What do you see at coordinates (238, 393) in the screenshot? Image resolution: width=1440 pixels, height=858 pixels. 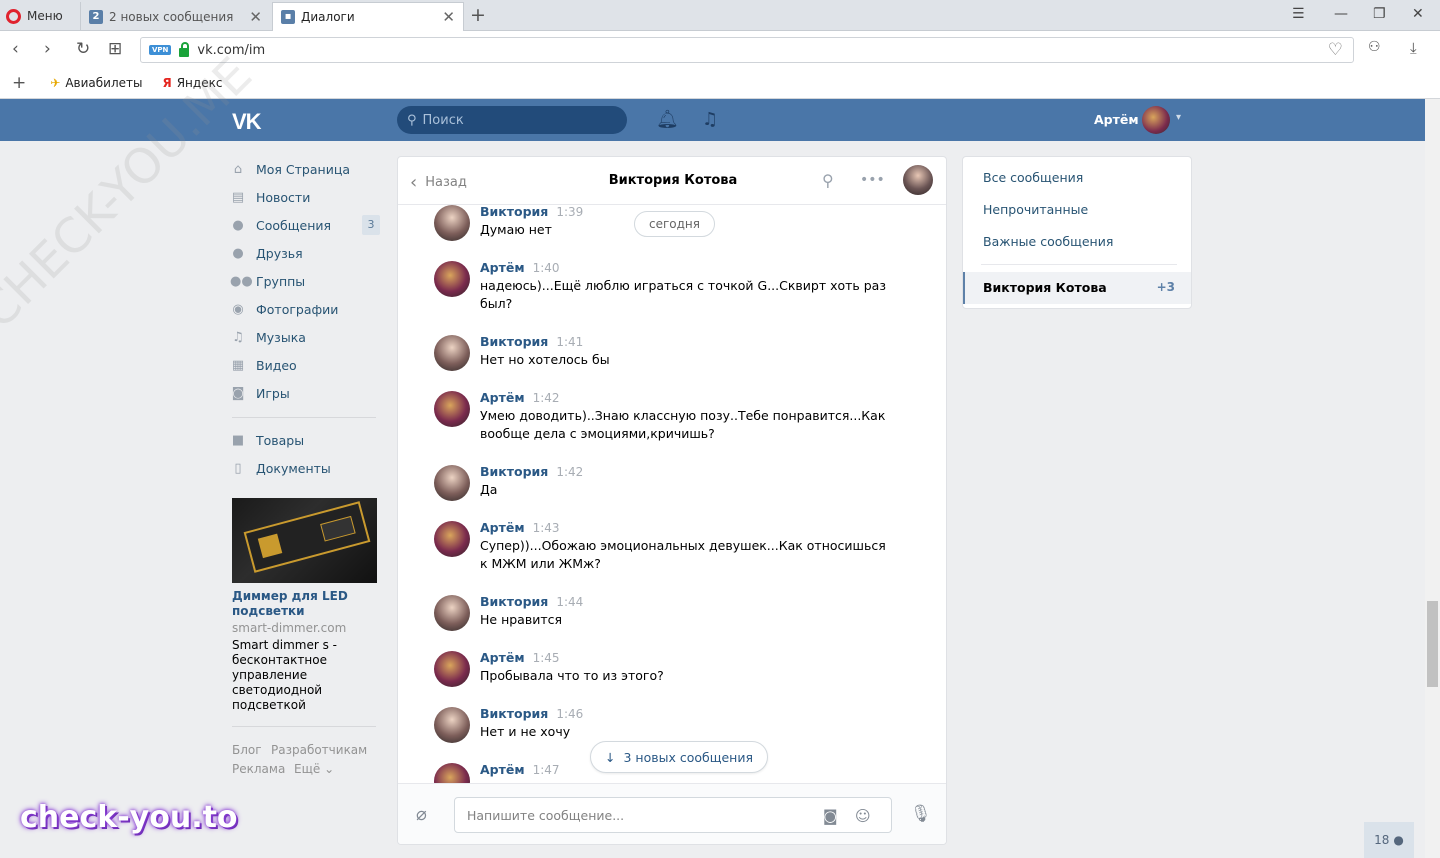 I see `gamepad-icon: ◙` at bounding box center [238, 393].